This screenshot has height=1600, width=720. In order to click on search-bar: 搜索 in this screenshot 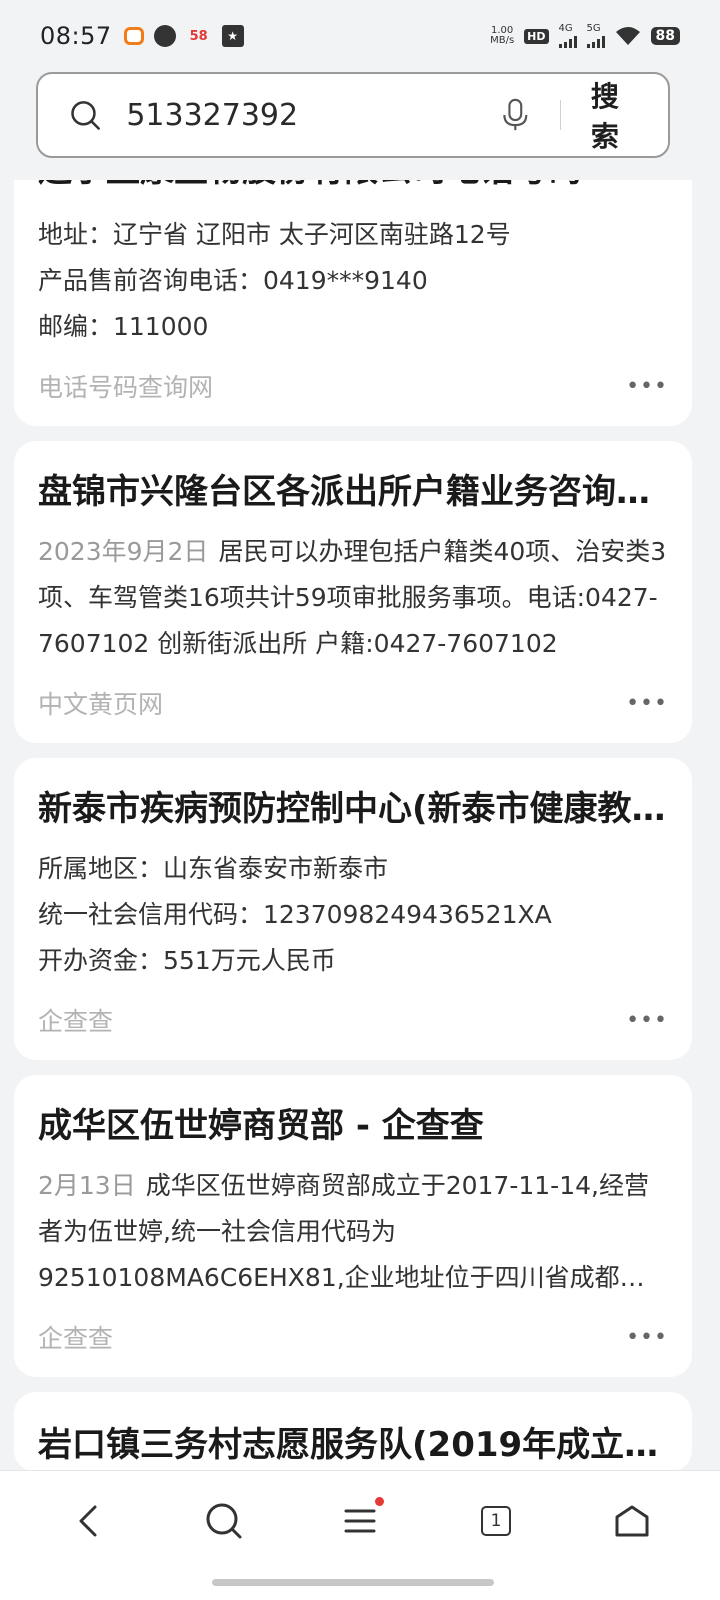, I will do `click(353, 115)`.